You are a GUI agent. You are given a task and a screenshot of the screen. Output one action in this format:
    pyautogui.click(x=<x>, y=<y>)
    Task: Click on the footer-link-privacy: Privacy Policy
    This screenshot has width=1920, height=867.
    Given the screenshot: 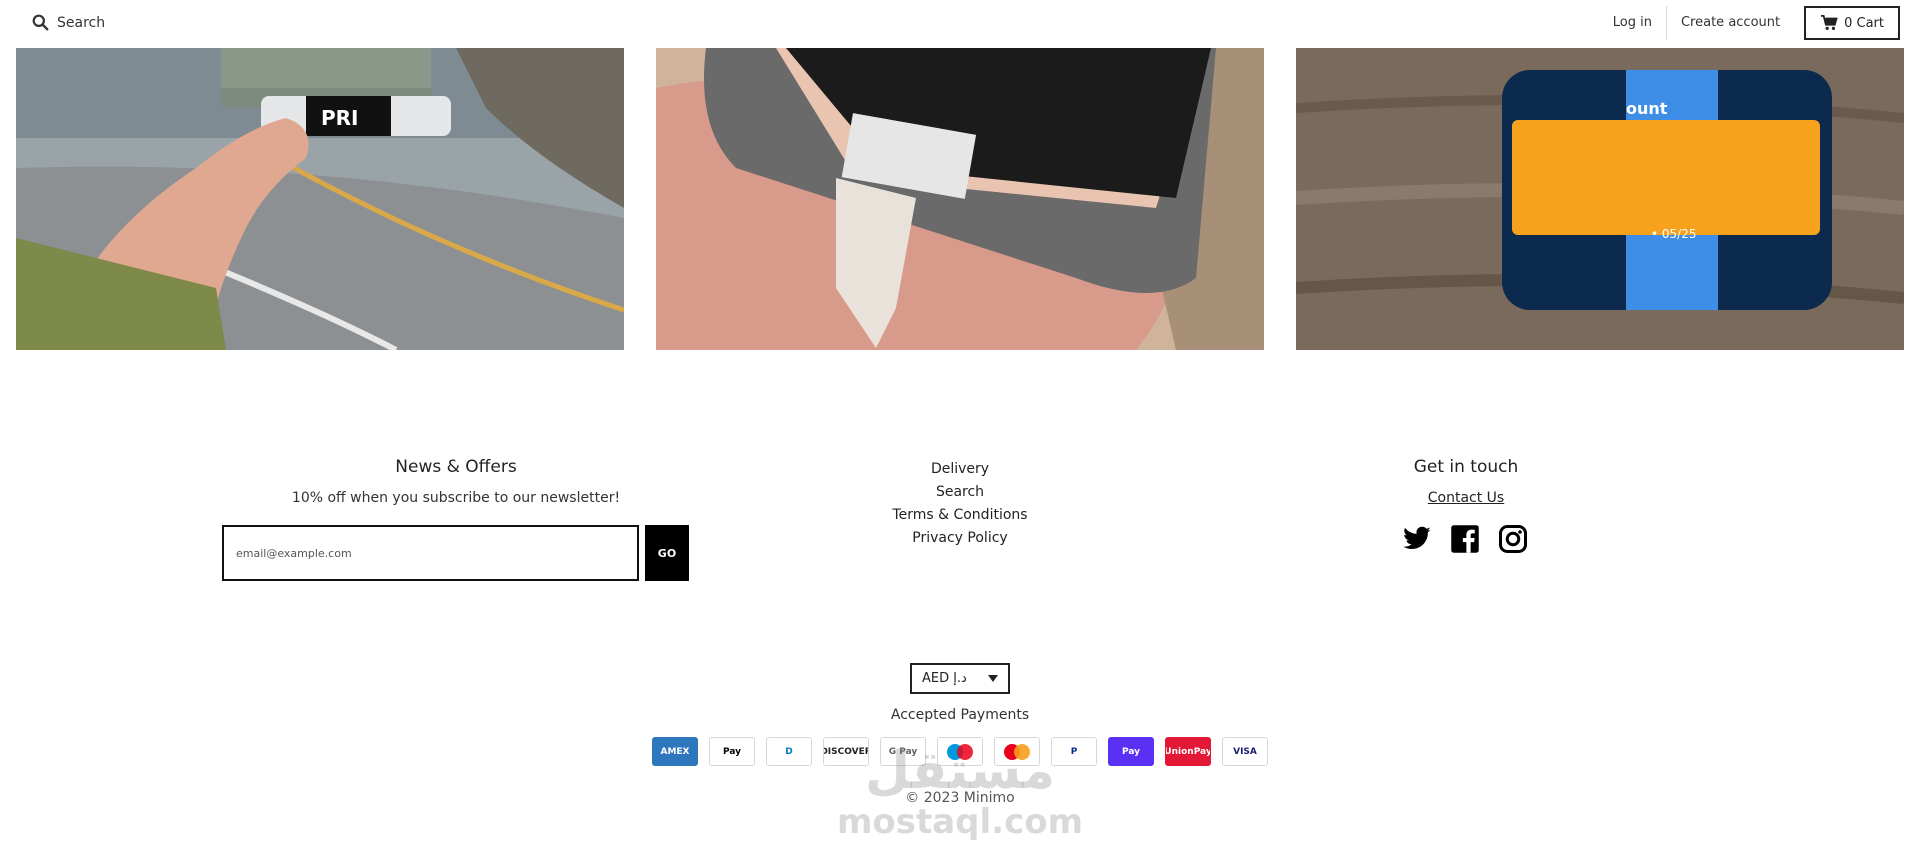 What is the action you would take?
    pyautogui.click(x=960, y=538)
    